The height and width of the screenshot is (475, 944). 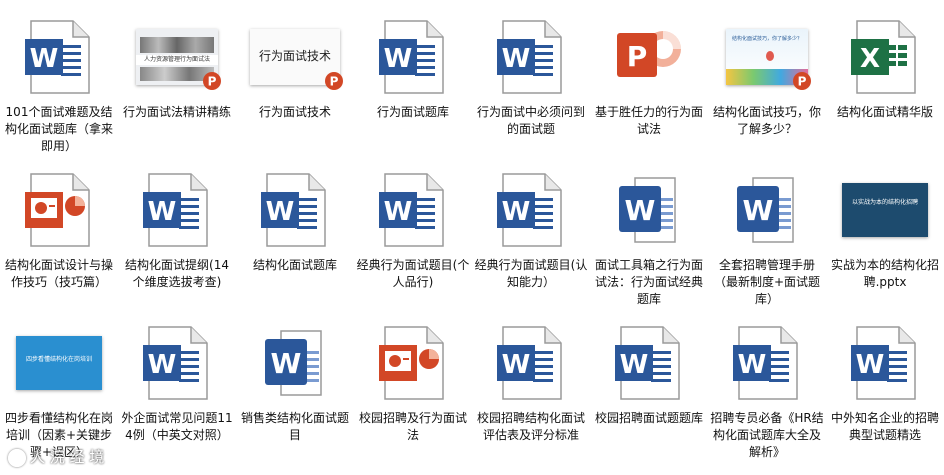 What do you see at coordinates (884, 202) in the screenshot?
I see `slide-title: 以实战为本的结构化招聘` at bounding box center [884, 202].